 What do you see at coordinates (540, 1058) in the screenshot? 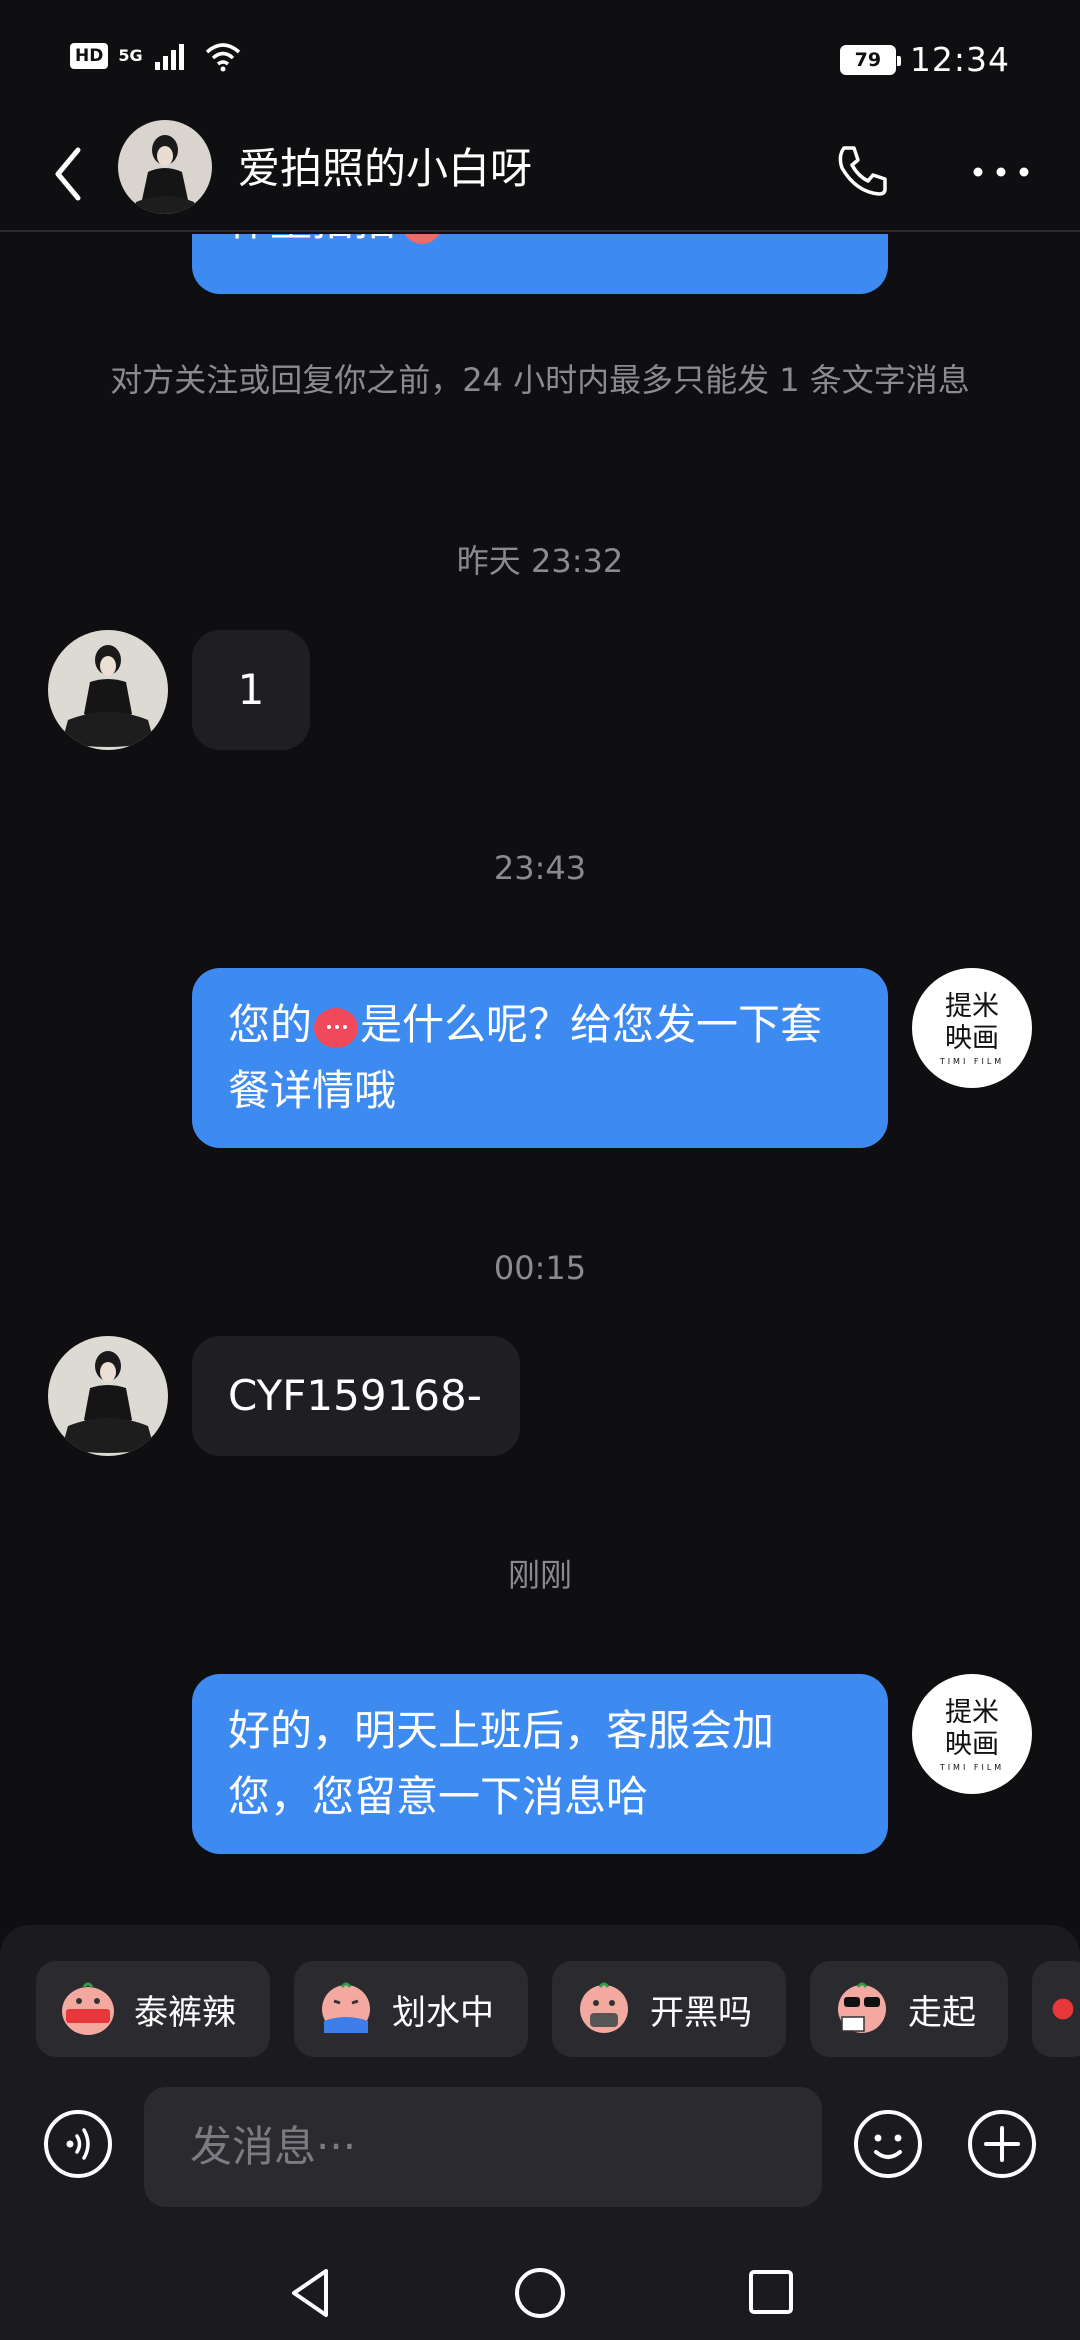
I see `message-bubble-outgoing: 您的 是什么呢？给您发一下套餐详情哦` at bounding box center [540, 1058].